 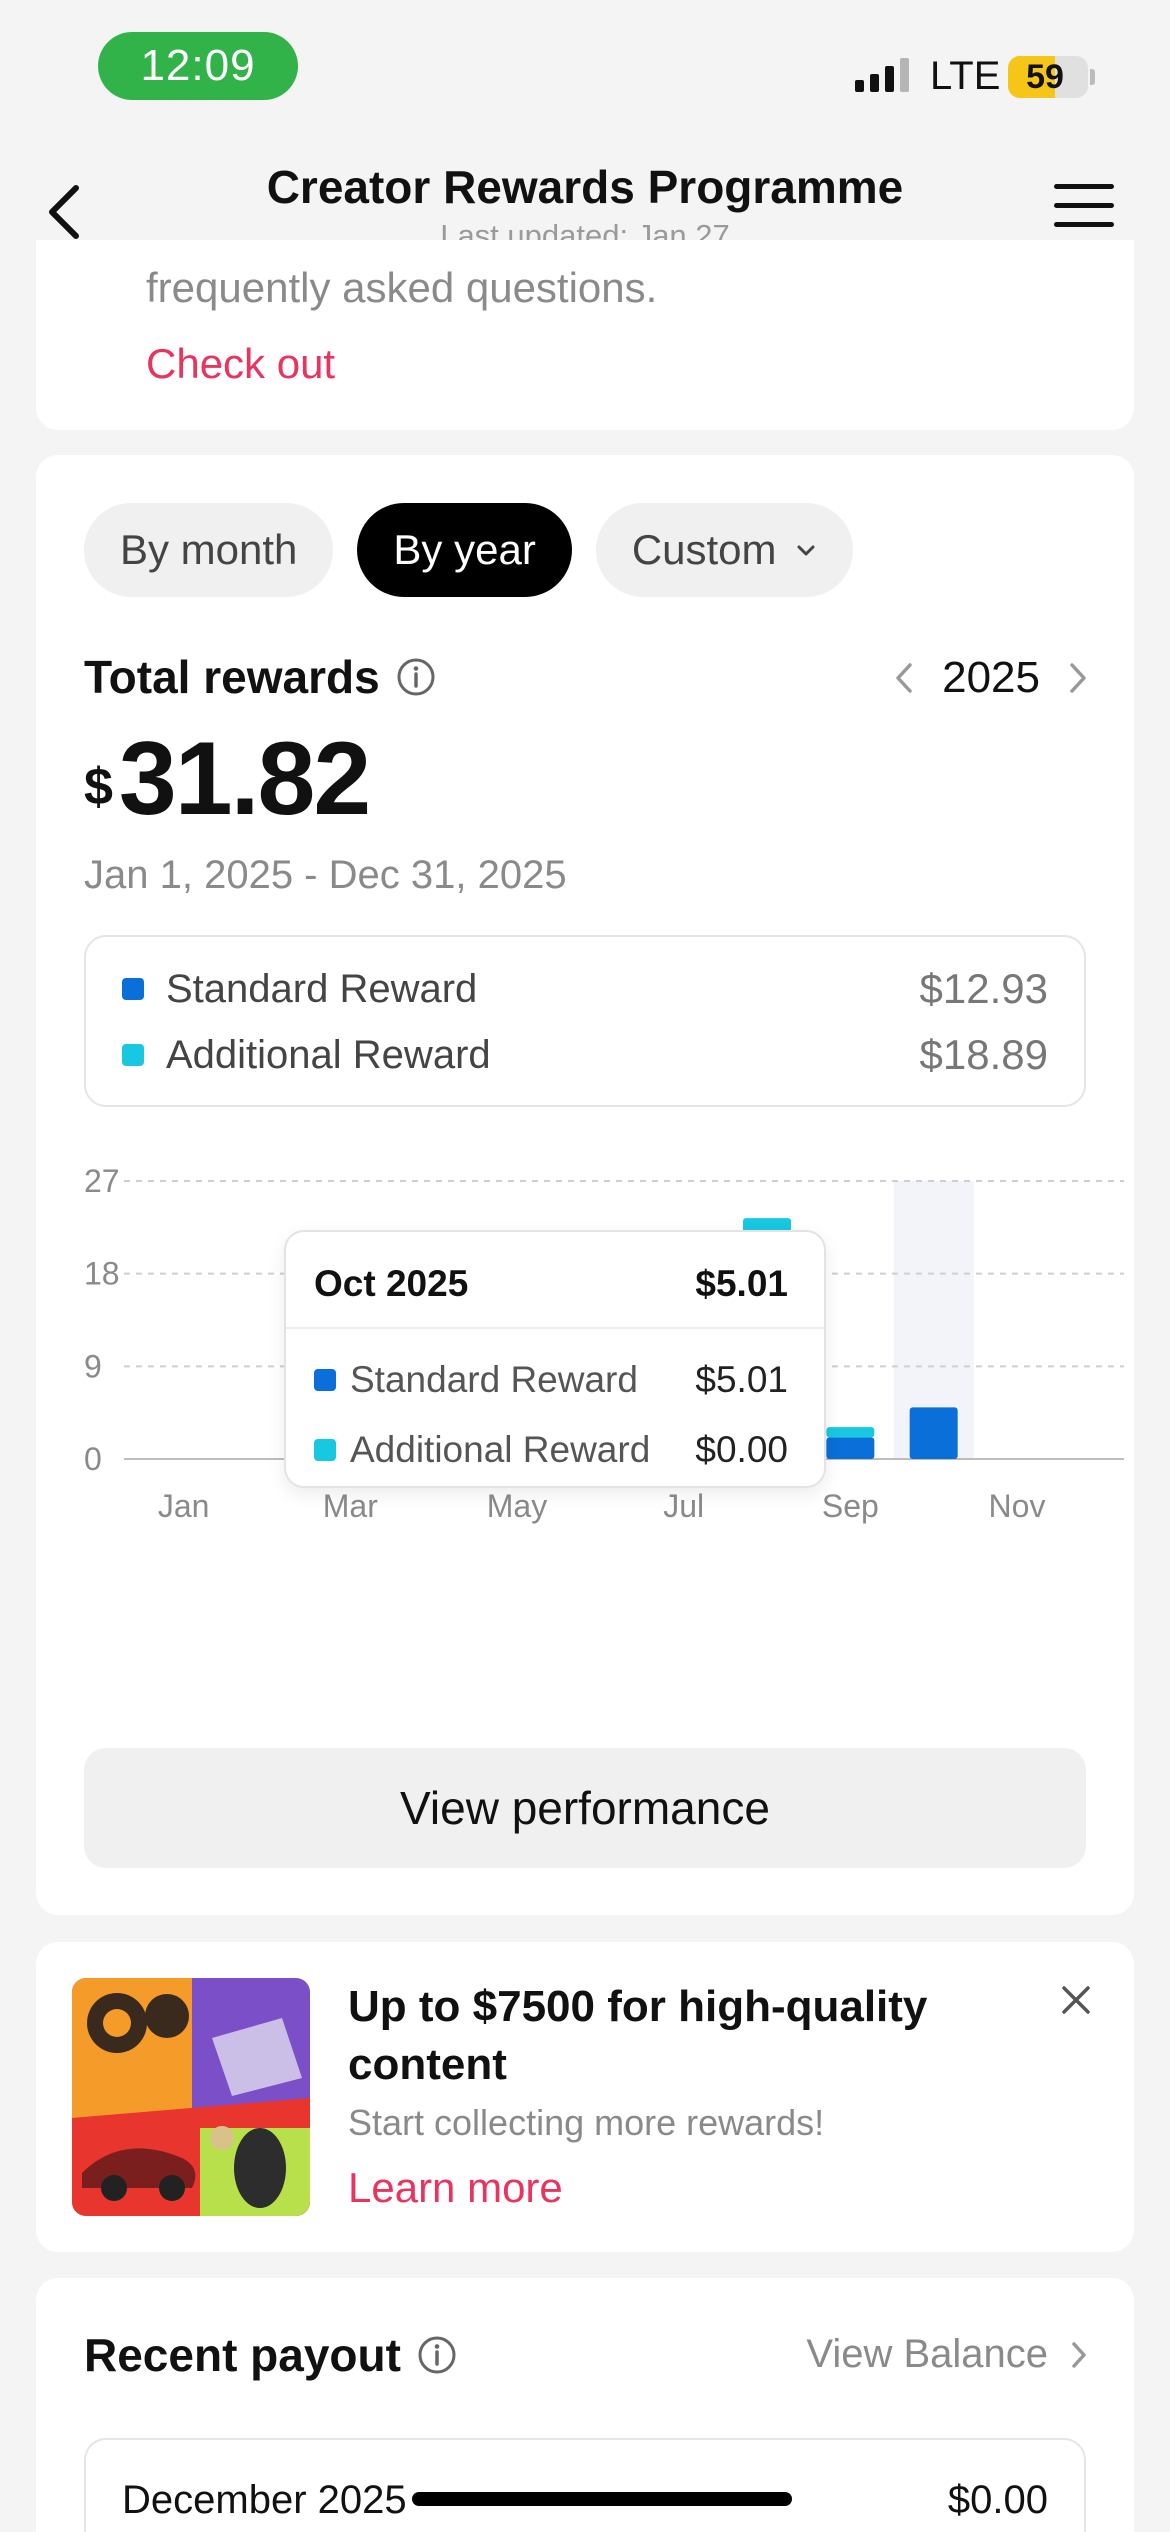 I want to click on recent-payout-heading: Recent payout, so click(x=270, y=2355).